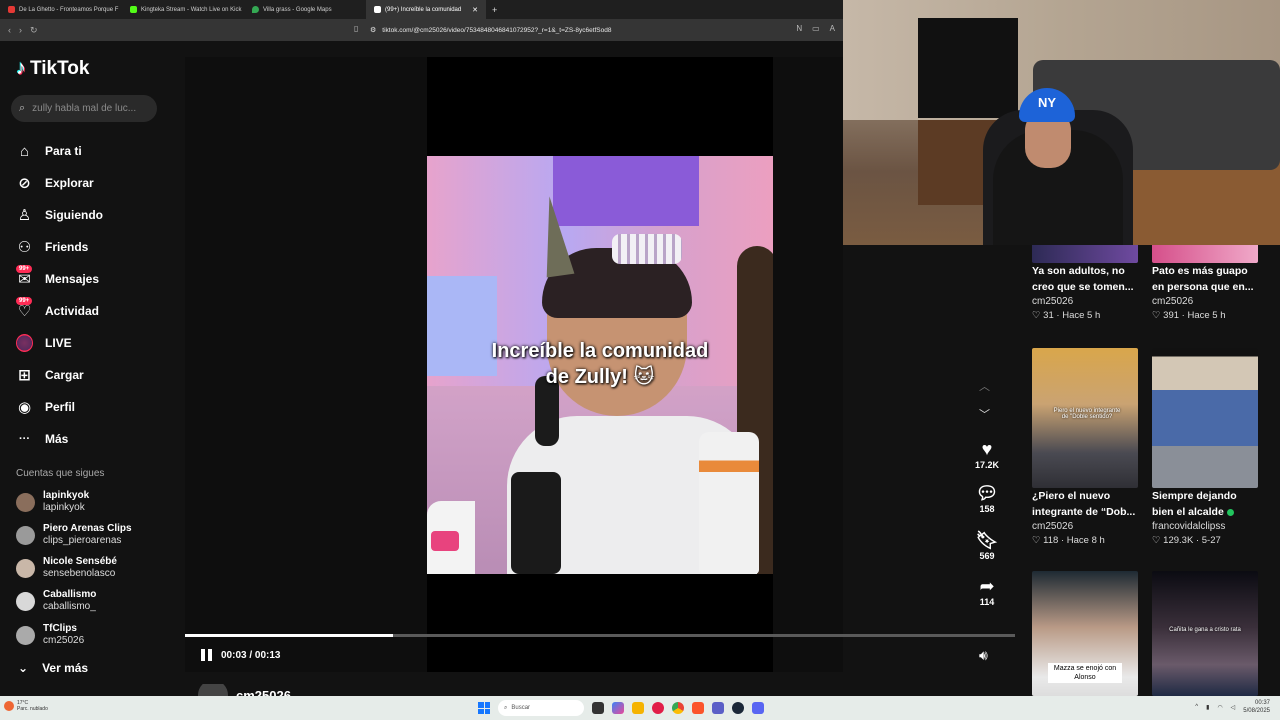  What do you see at coordinates (52, 502) in the screenshot?
I see `followed-account: lapinkyok lapinkyok` at bounding box center [52, 502].